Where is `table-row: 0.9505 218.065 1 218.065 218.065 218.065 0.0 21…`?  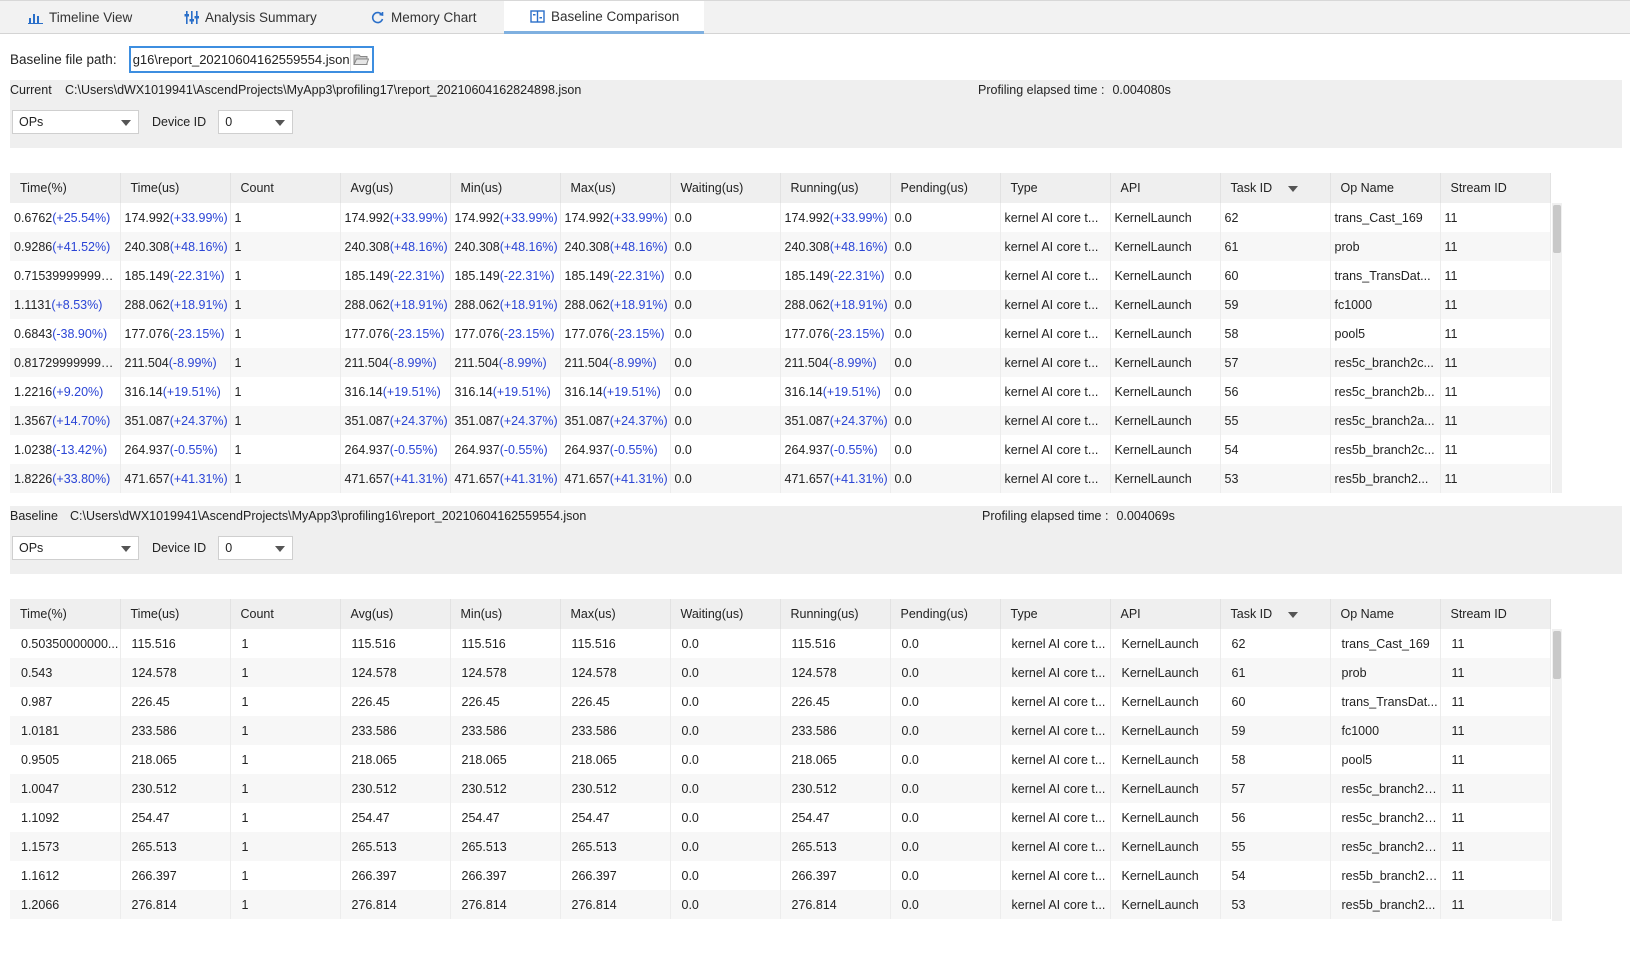
table-row: 0.9505 218.065 1 218.065 218.065 218.065 0.0 21… is located at coordinates (780, 759).